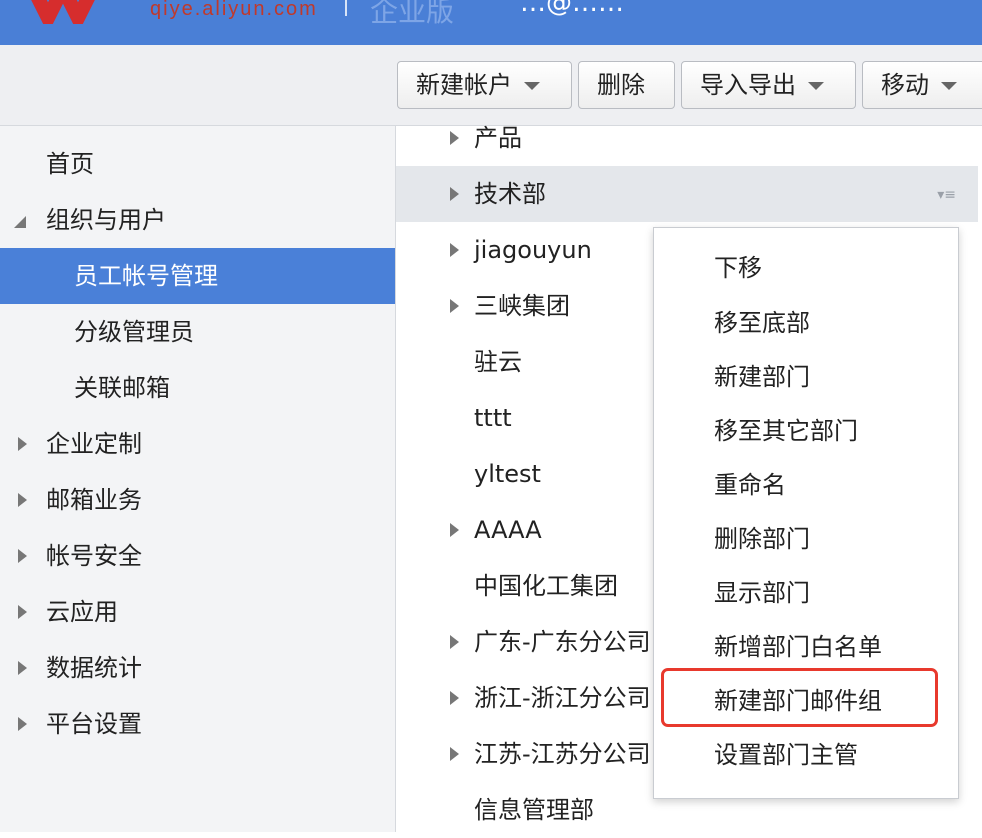  What do you see at coordinates (197, 444) in the screenshot?
I see `sidebar-item-customization: 企业定制` at bounding box center [197, 444].